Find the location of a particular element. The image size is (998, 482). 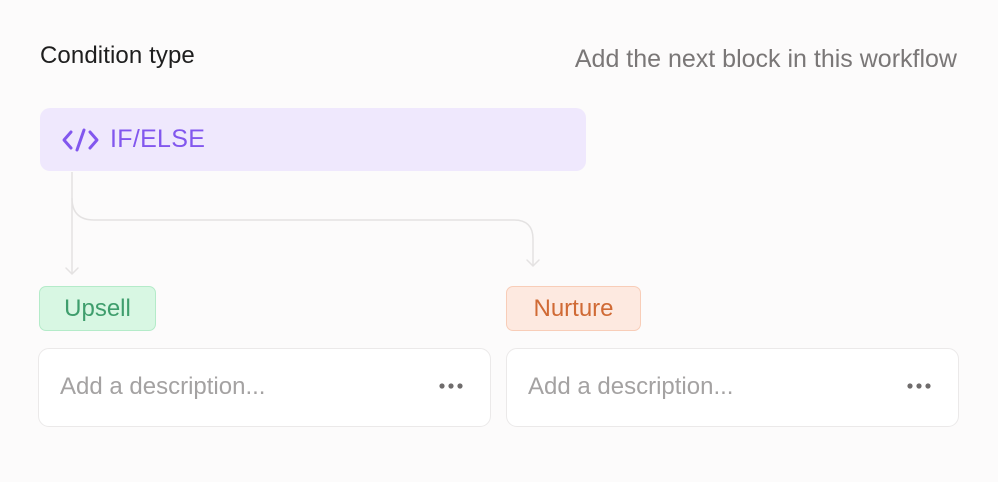

description-card-upsell is located at coordinates (264, 387).